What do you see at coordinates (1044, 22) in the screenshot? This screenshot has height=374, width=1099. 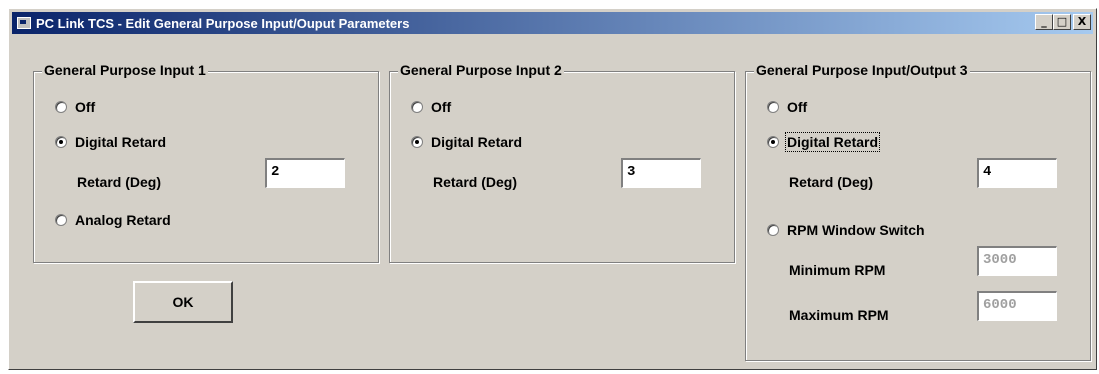 I see `minimize-button: _` at bounding box center [1044, 22].